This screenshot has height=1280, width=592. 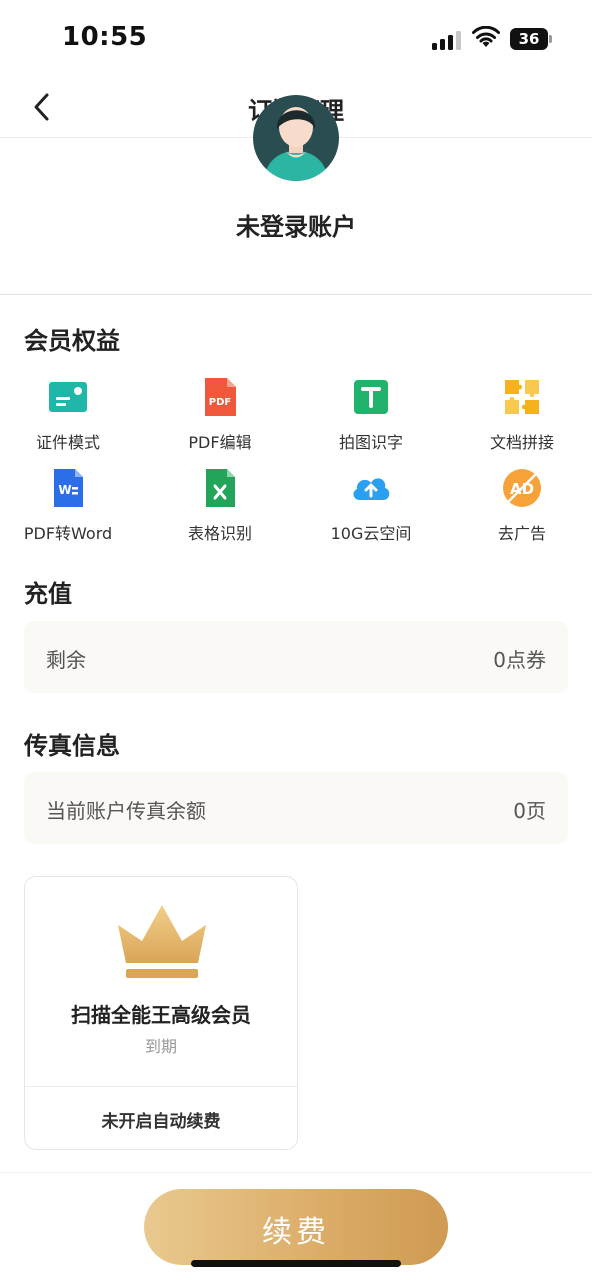 I want to click on recharge-balance-row: 剩余 0点券, so click(x=296, y=657).